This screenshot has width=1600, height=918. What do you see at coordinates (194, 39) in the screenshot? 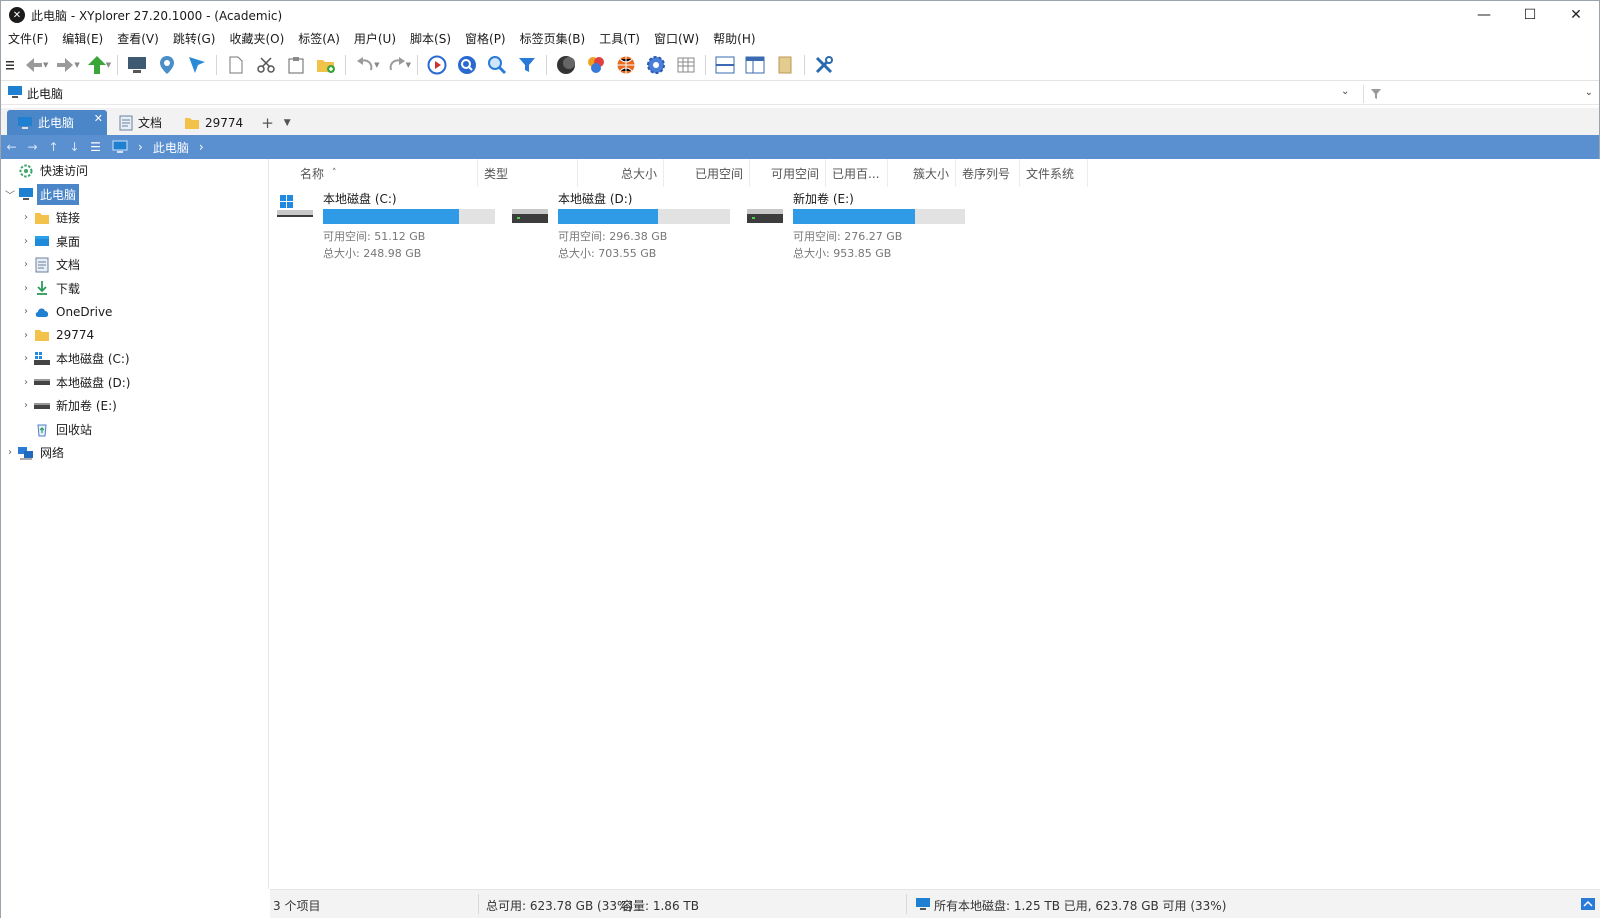
I see `menu-go: 跳转(G)` at bounding box center [194, 39].